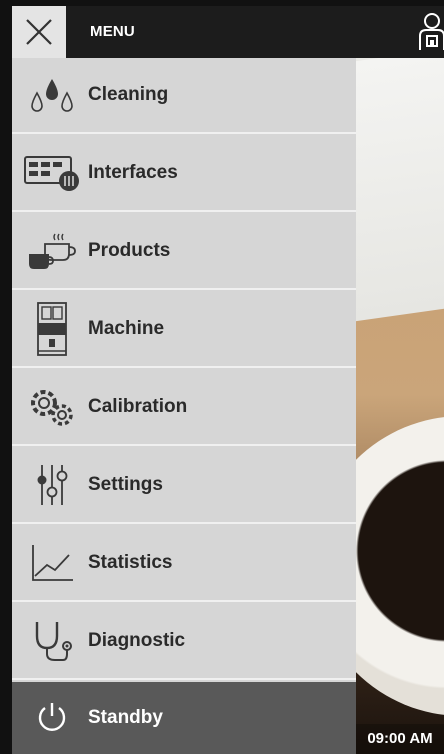 Image resolution: width=444 pixels, height=754 pixels. Describe the element at coordinates (52, 329) in the screenshot. I see `coffee-machine-icon` at that location.